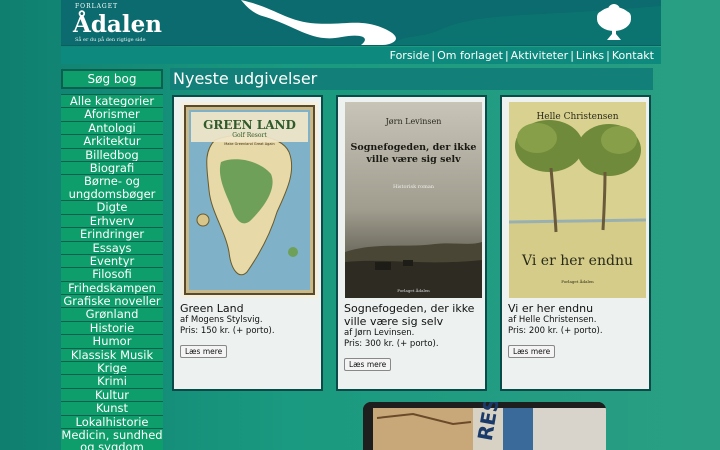 Image resolution: width=720 pixels, height=450 pixels. Describe the element at coordinates (112, 79) in the screenshot. I see `search-book-button: Søg bog` at that location.